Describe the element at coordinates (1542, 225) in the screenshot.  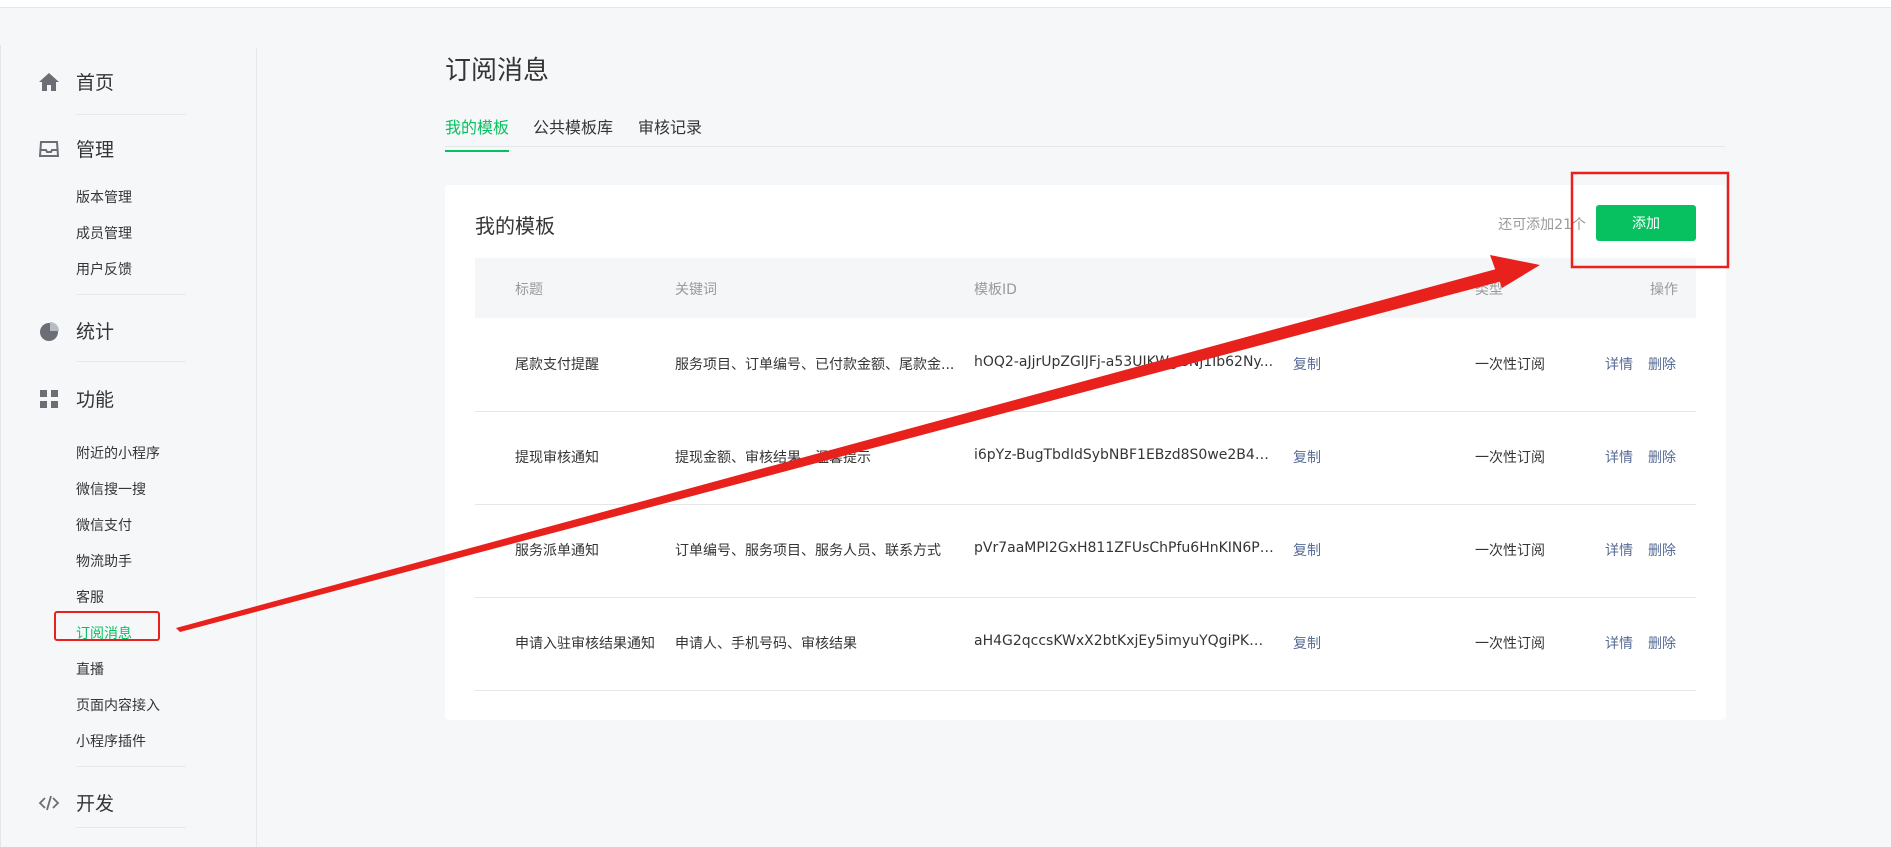
I see `remaining-count: 还可添加21个` at that location.